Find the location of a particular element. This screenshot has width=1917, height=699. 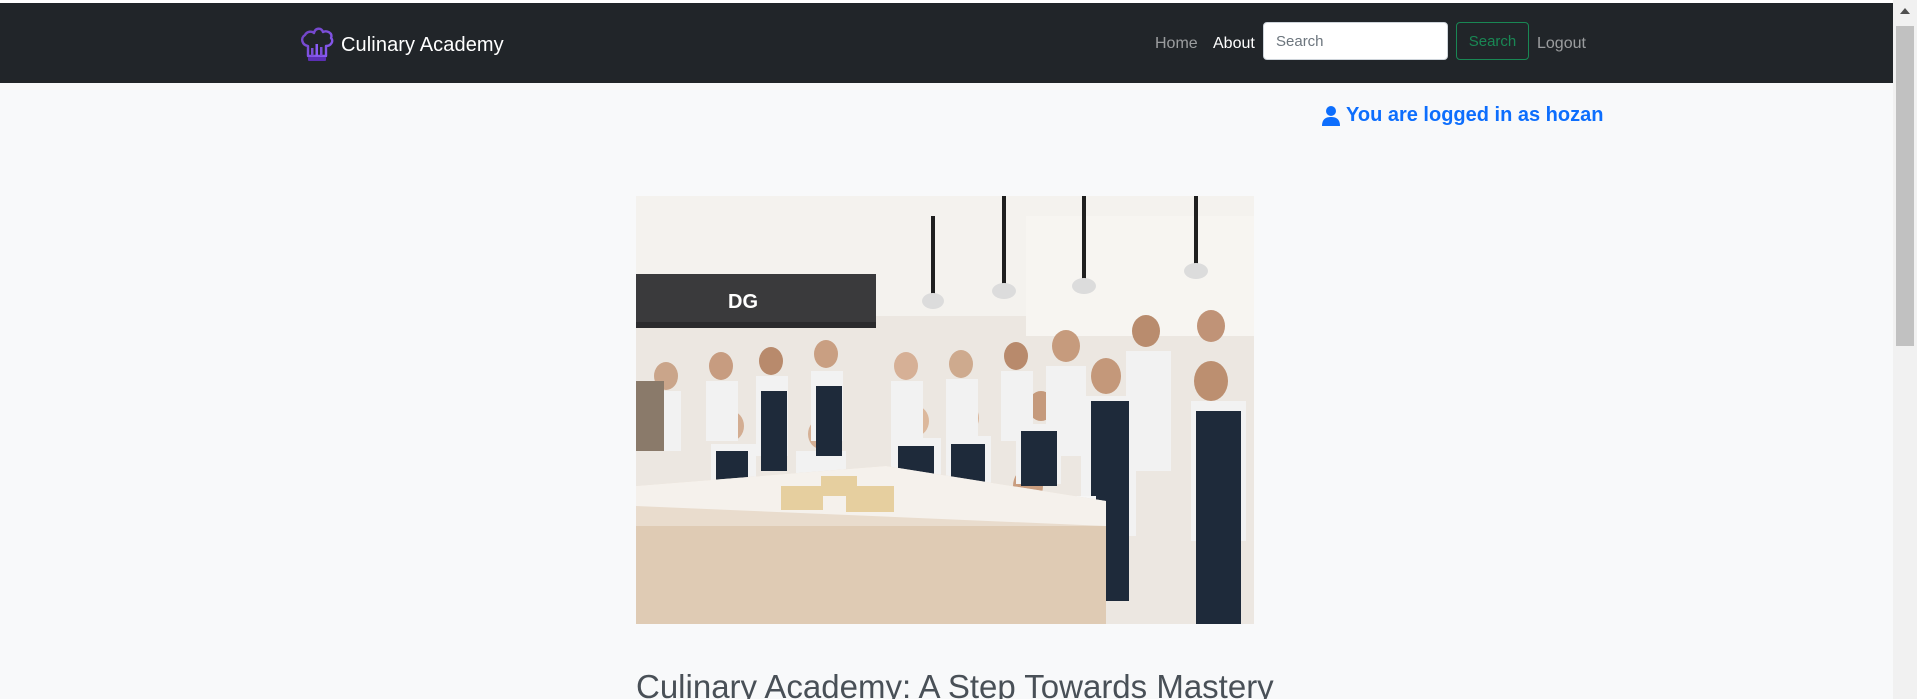

chef-hat-icon is located at coordinates (317, 44).